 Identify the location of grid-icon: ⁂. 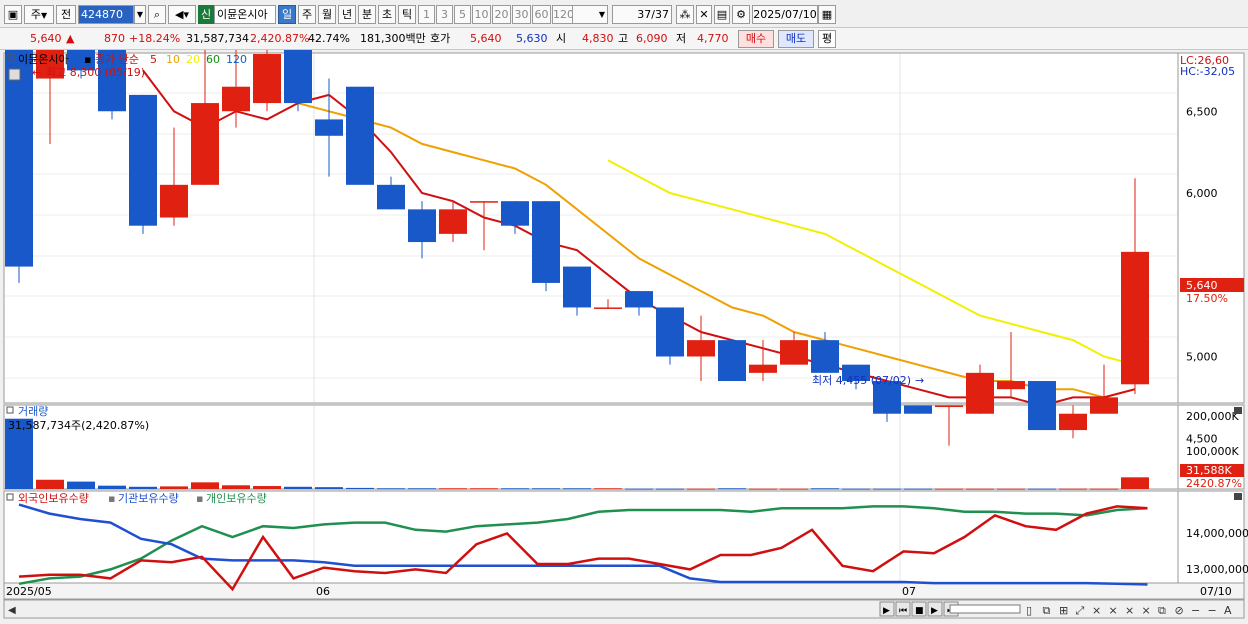
(685, 14).